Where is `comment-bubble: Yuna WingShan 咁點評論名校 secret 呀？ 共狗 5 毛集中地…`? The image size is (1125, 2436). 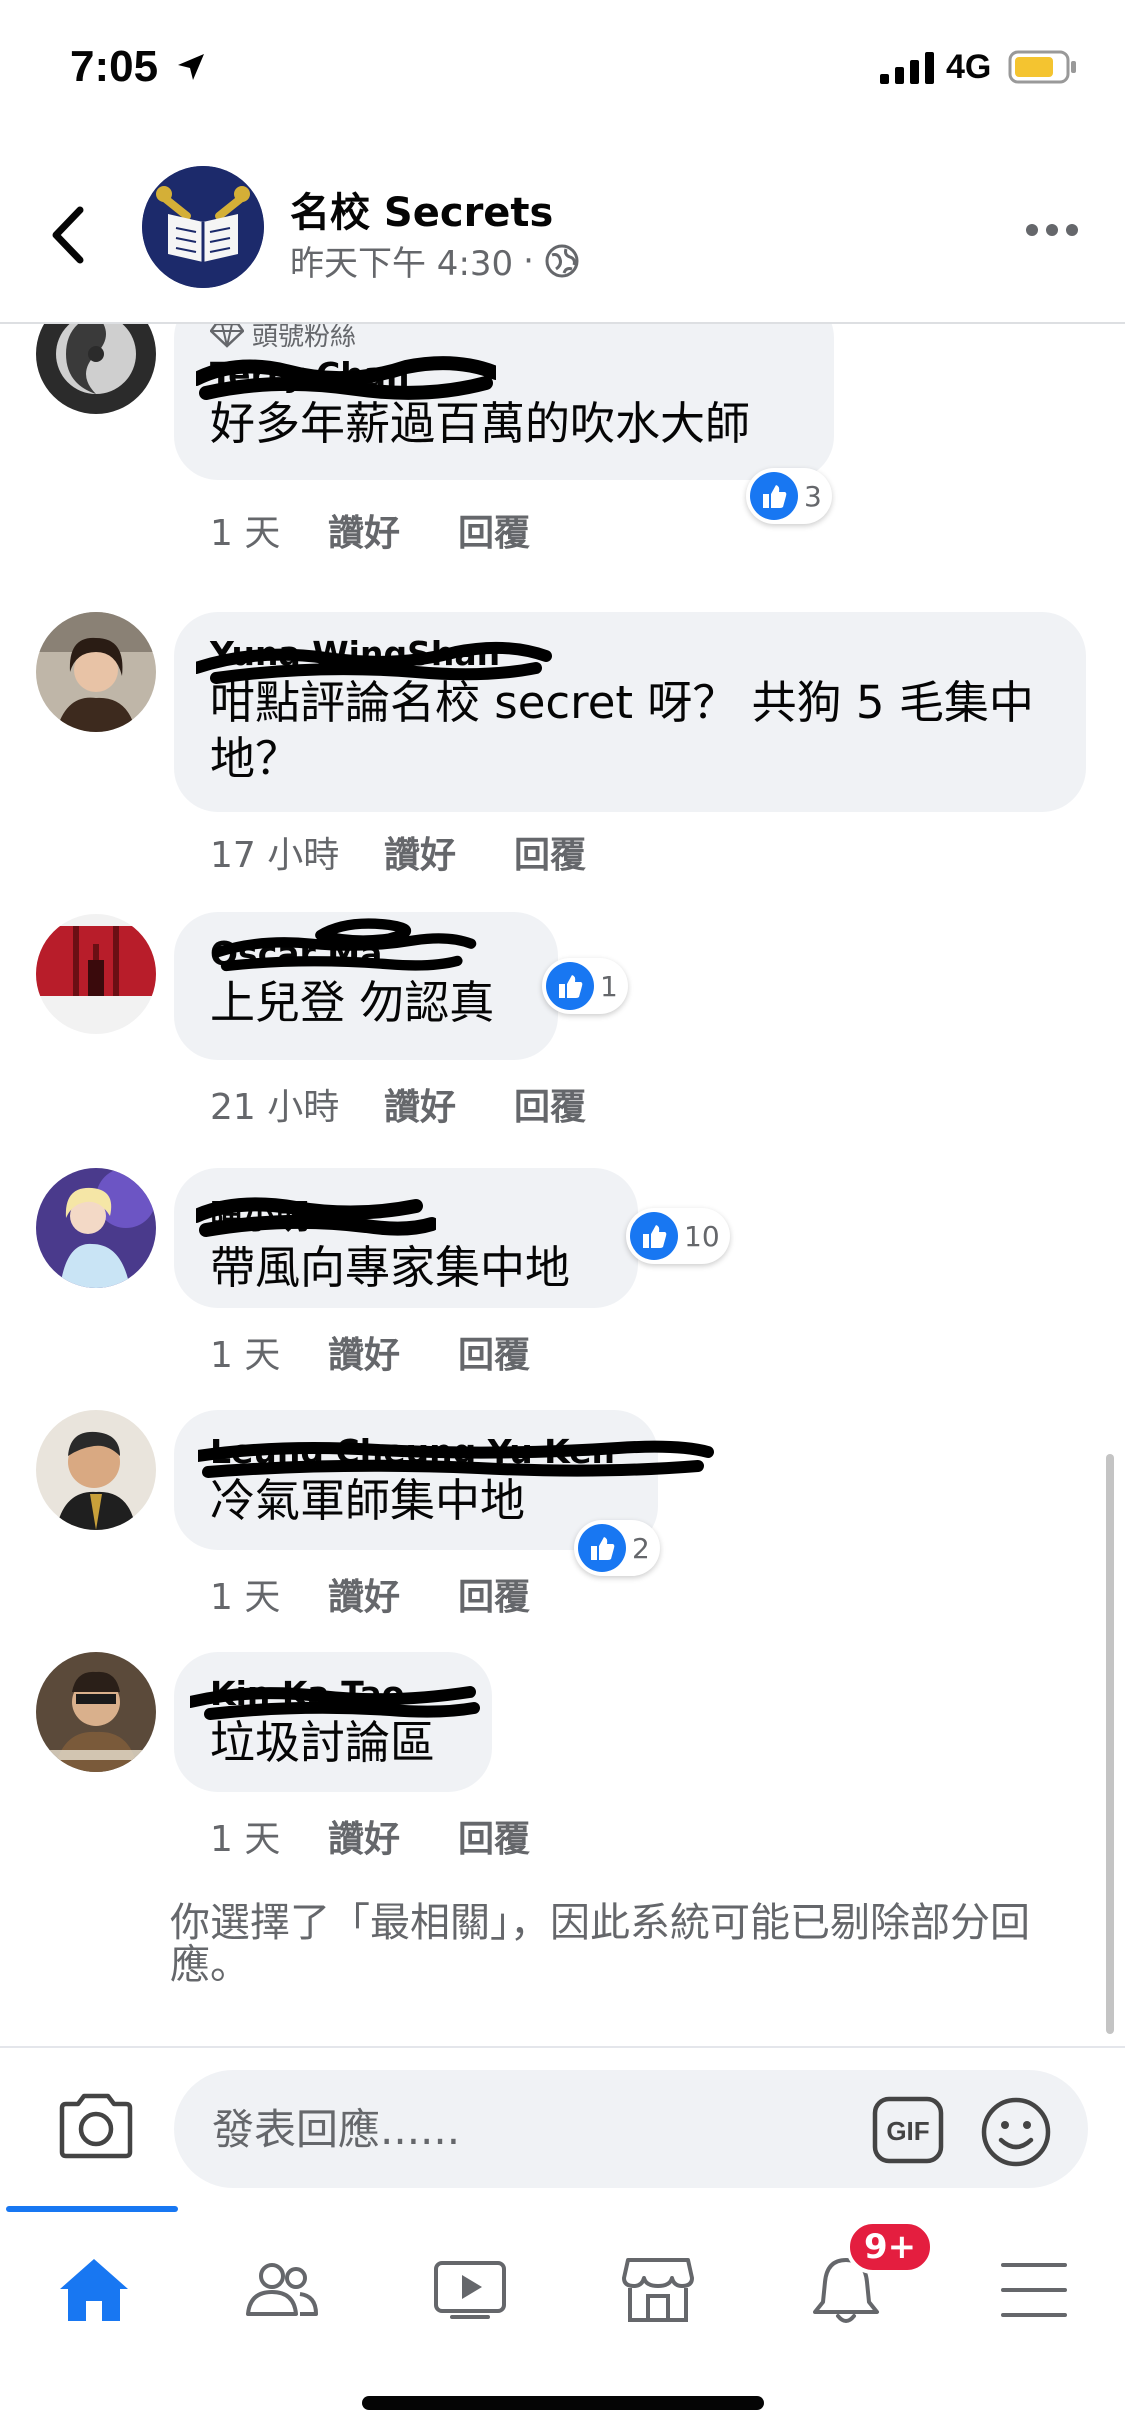
comment-bubble: Yuna WingShan 咁點評論名校 secret 呀？ 共狗 5 毛集中地… is located at coordinates (630, 712).